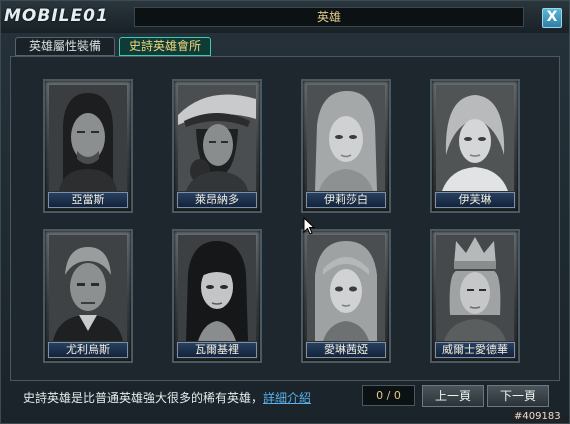 The height and width of the screenshot is (424, 570). I want to click on hero-name: 伊芙琳, so click(475, 200).